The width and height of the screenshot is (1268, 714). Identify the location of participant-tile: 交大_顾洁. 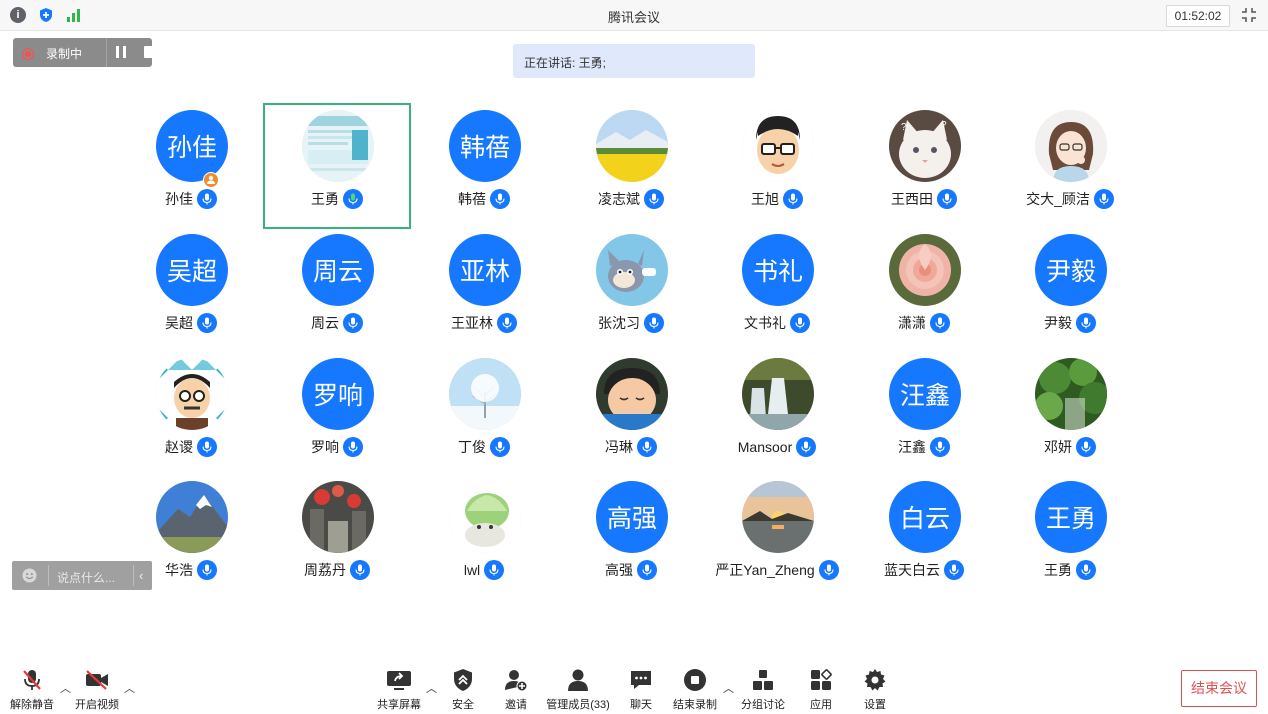
(1070, 166).